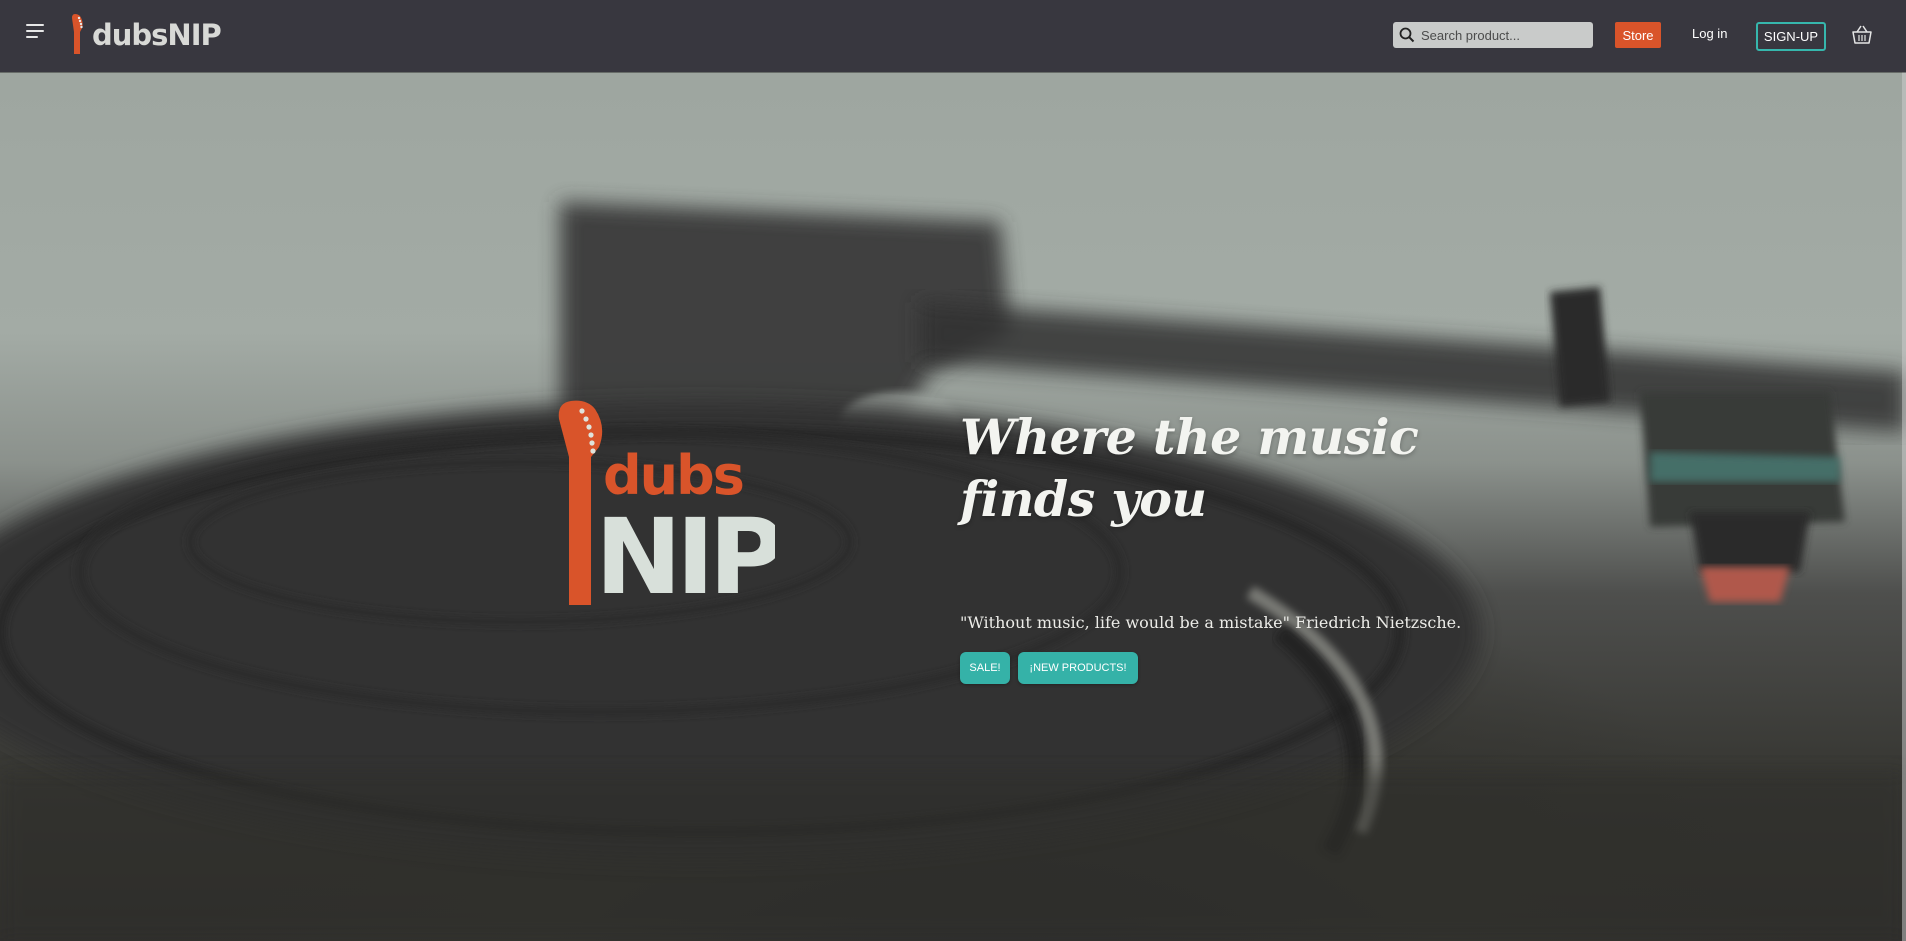  What do you see at coordinates (1791, 36) in the screenshot?
I see `signup-button: SIGN-UP` at bounding box center [1791, 36].